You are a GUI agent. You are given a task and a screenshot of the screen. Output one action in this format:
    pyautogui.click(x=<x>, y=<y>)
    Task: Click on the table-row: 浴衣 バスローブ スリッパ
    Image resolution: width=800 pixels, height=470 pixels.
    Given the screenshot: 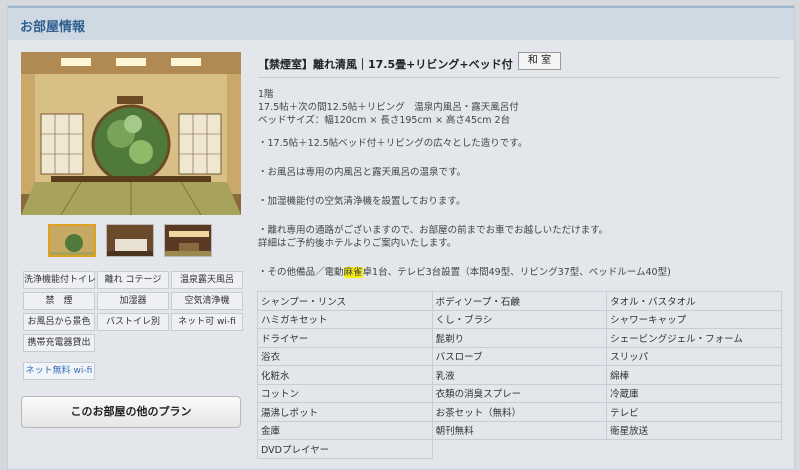 What is the action you would take?
    pyautogui.click(x=519, y=356)
    